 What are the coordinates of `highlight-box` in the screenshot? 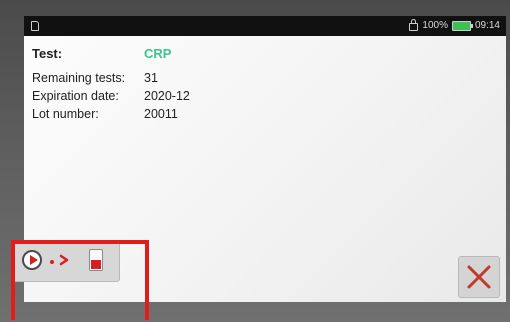 It's located at (80, 280).